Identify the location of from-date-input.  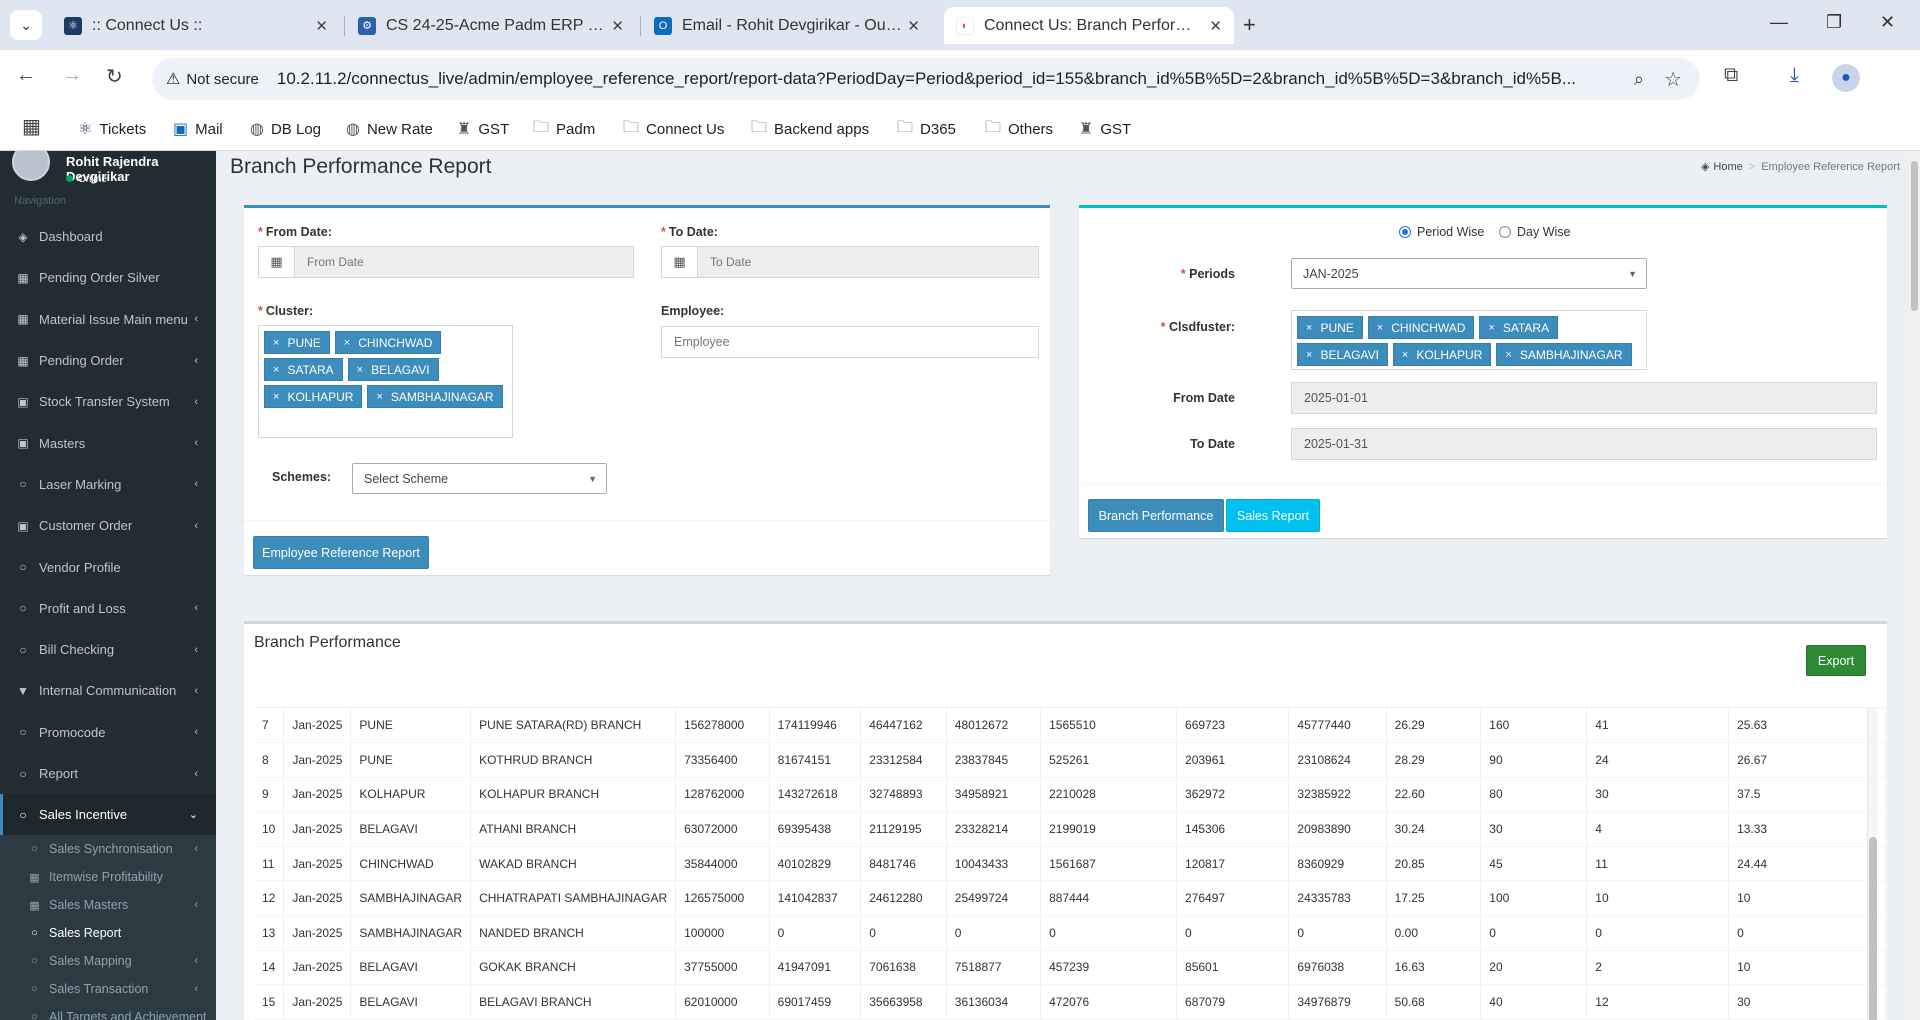
(464, 262).